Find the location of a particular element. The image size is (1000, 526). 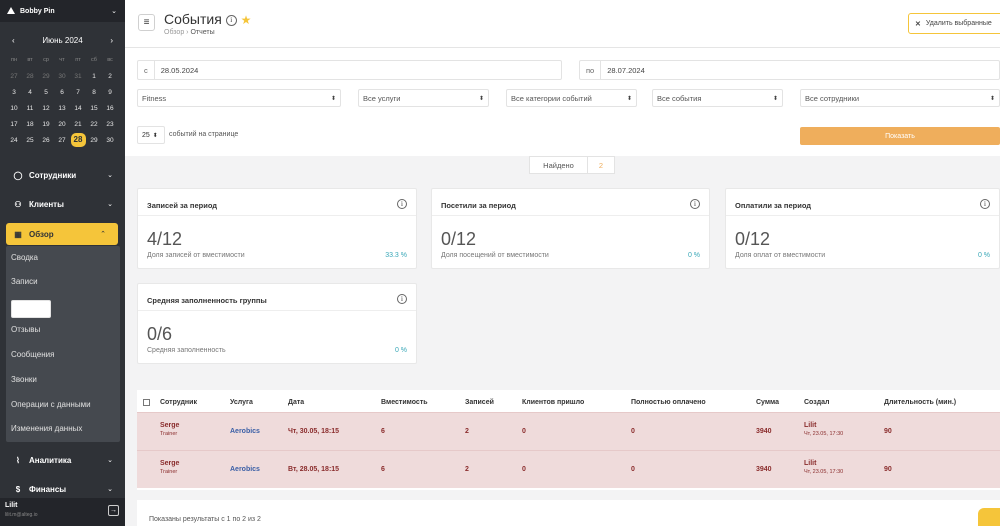

calendar-day: 4 is located at coordinates (30, 92).